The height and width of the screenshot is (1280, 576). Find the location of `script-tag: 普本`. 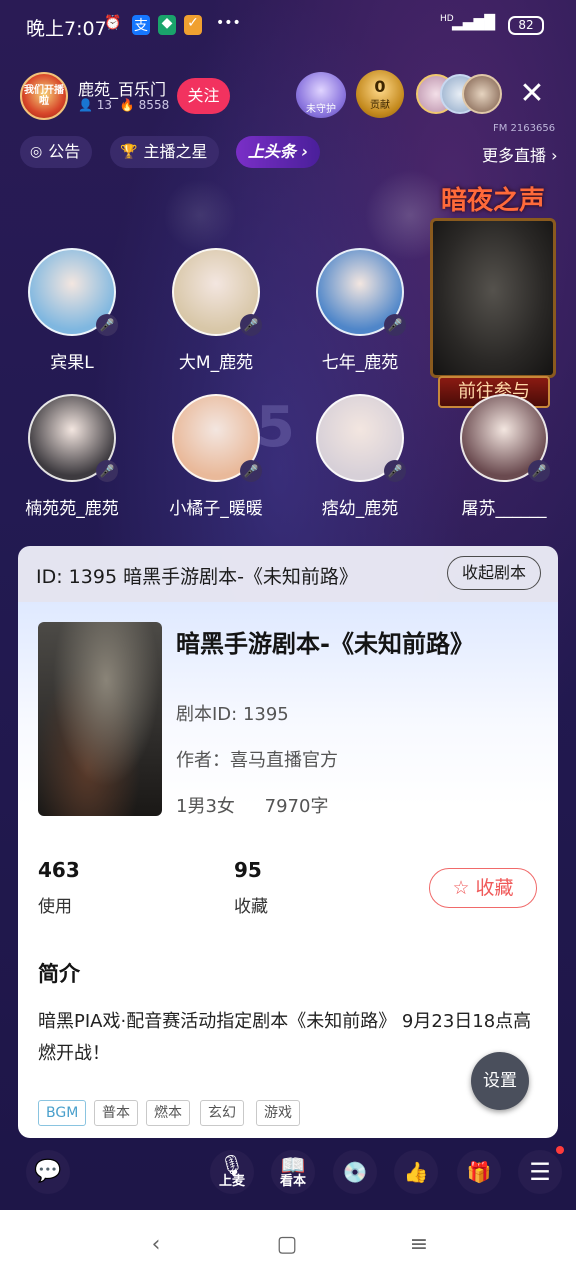

script-tag: 普本 is located at coordinates (116, 1113).